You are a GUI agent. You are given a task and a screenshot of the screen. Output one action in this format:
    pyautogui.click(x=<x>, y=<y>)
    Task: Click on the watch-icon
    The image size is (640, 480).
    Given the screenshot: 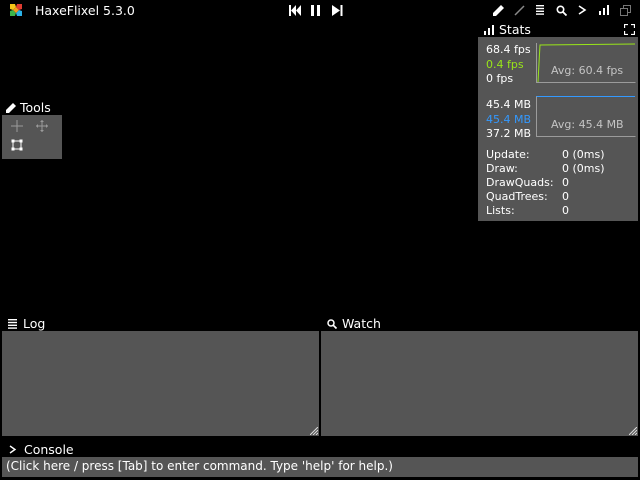 What is the action you would take?
    pyautogui.click(x=561, y=10)
    